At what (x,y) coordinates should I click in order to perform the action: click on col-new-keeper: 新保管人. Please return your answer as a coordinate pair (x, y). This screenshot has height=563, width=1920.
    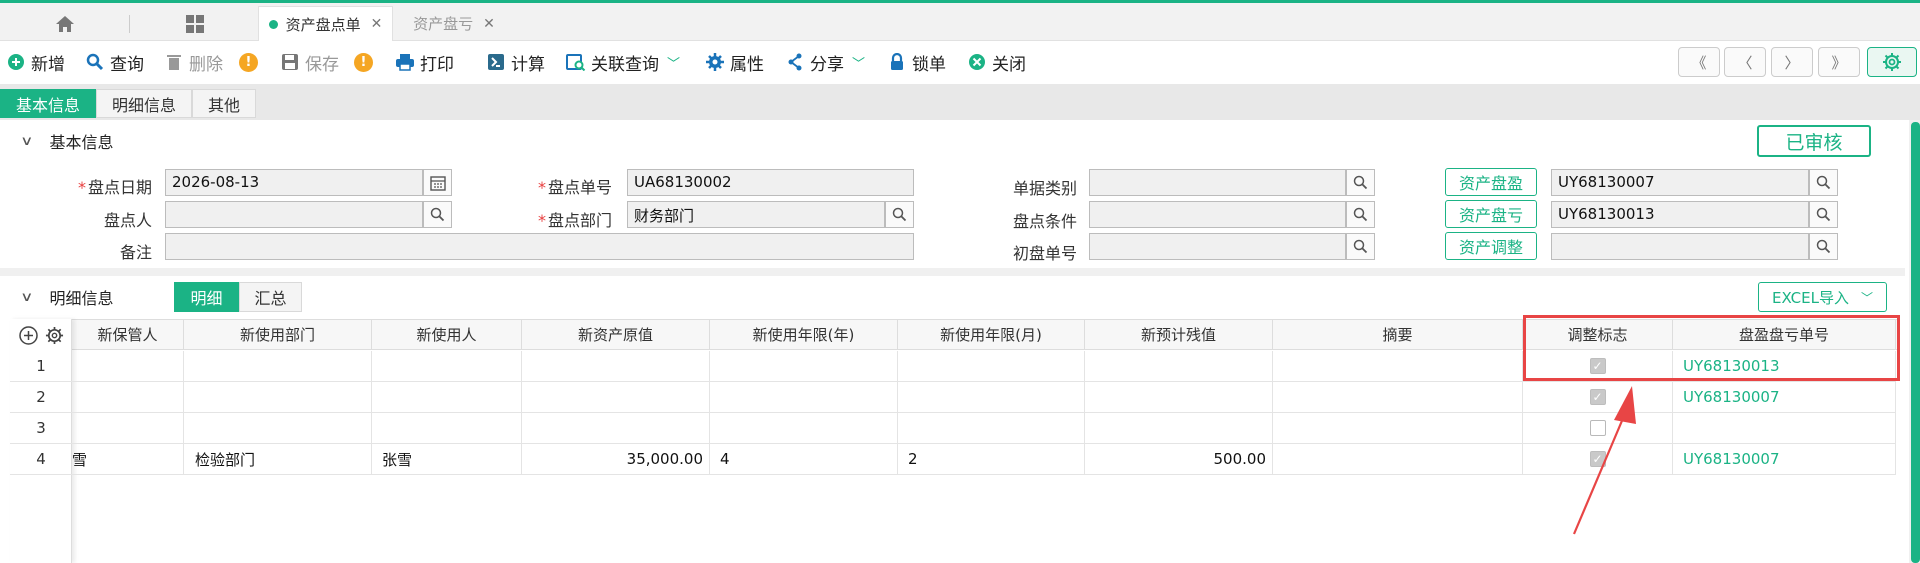
    Looking at the image, I should click on (128, 334).